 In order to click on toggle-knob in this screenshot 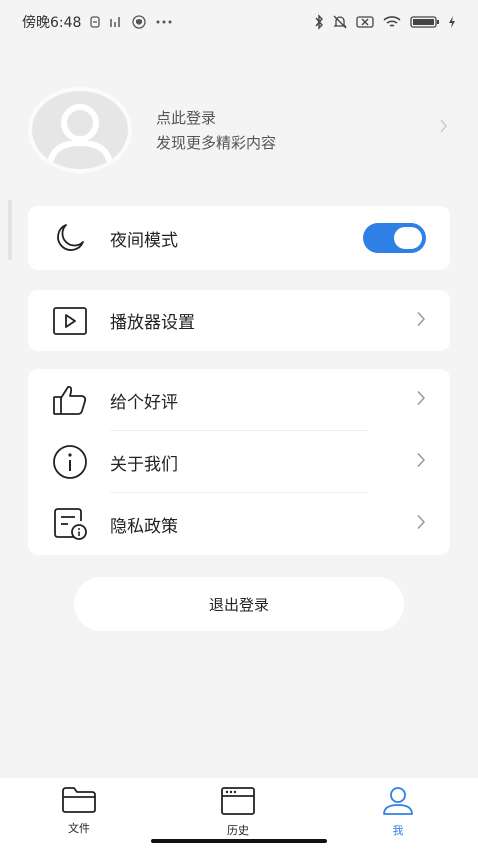, I will do `click(408, 238)`.